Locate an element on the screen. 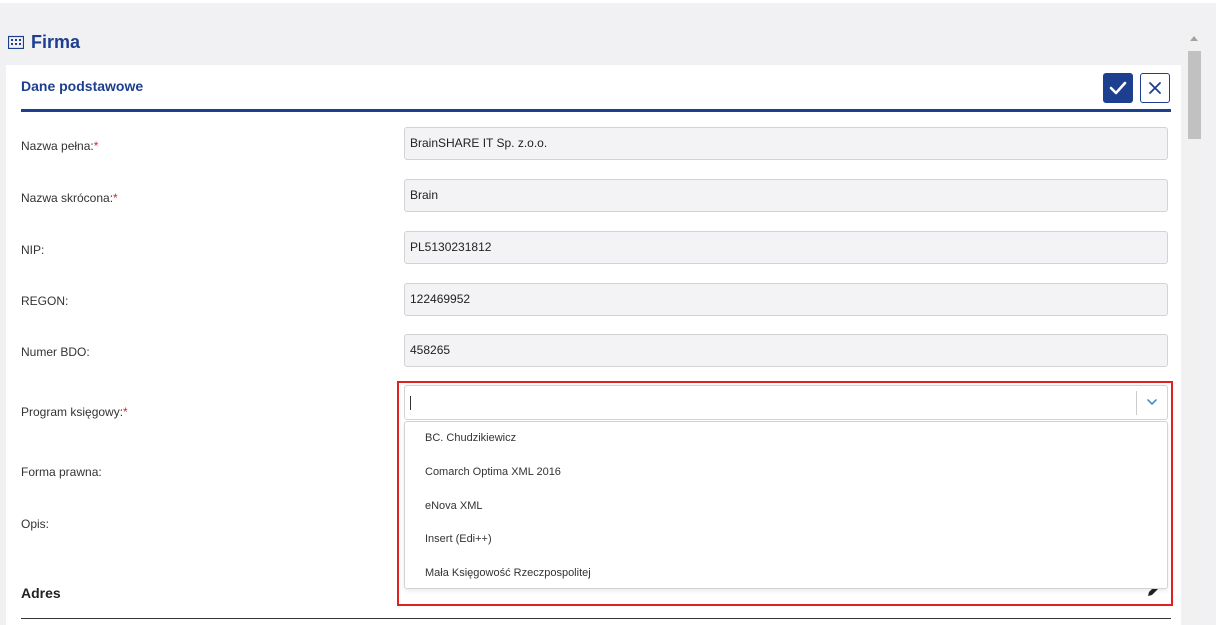 The image size is (1216, 625). card-title: Dane podstawowe is located at coordinates (82, 86).